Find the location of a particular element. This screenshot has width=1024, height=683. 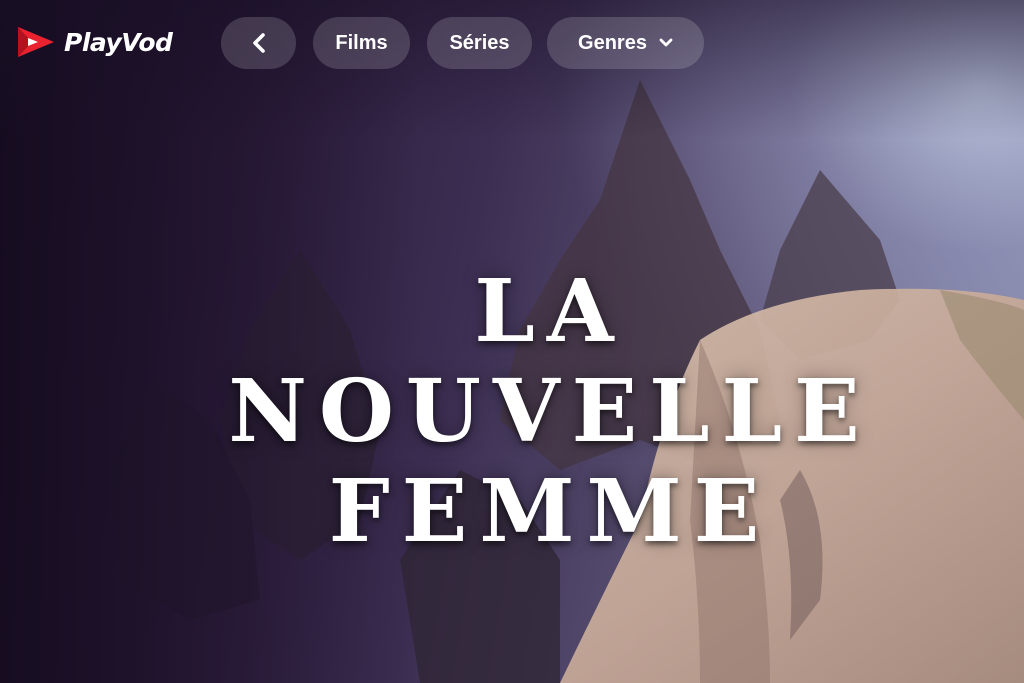

title-line: LA is located at coordinates (550, 311).